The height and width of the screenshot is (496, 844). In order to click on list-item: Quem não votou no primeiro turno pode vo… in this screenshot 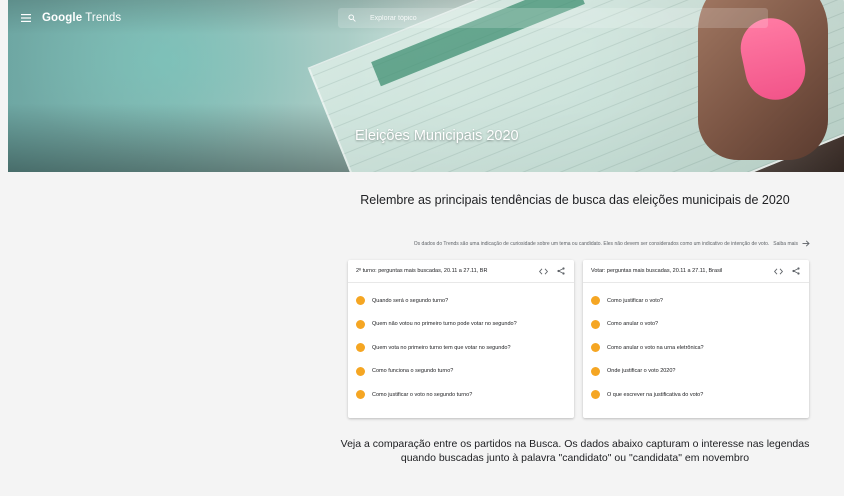, I will do `click(461, 325)`.